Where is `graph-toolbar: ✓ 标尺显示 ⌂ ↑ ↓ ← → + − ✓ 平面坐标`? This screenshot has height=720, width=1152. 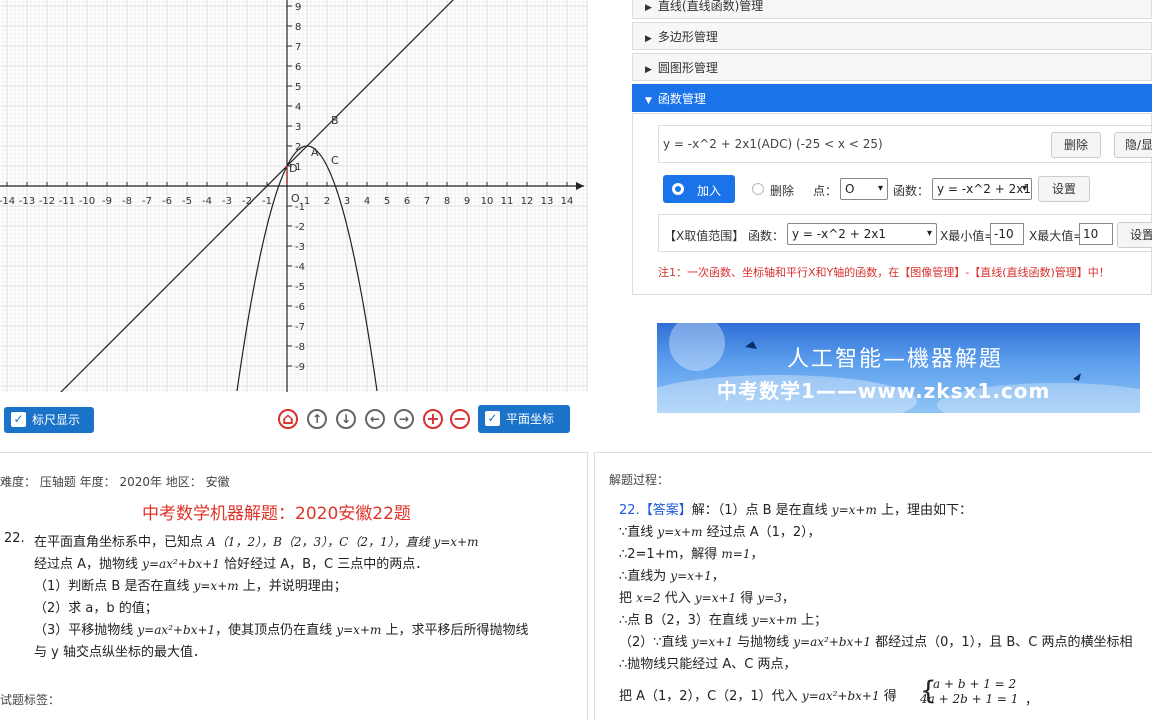
graph-toolbar: ✓ 标尺显示 ⌂ ↑ ↓ ← → + − ✓ 平面坐标 is located at coordinates (294, 419).